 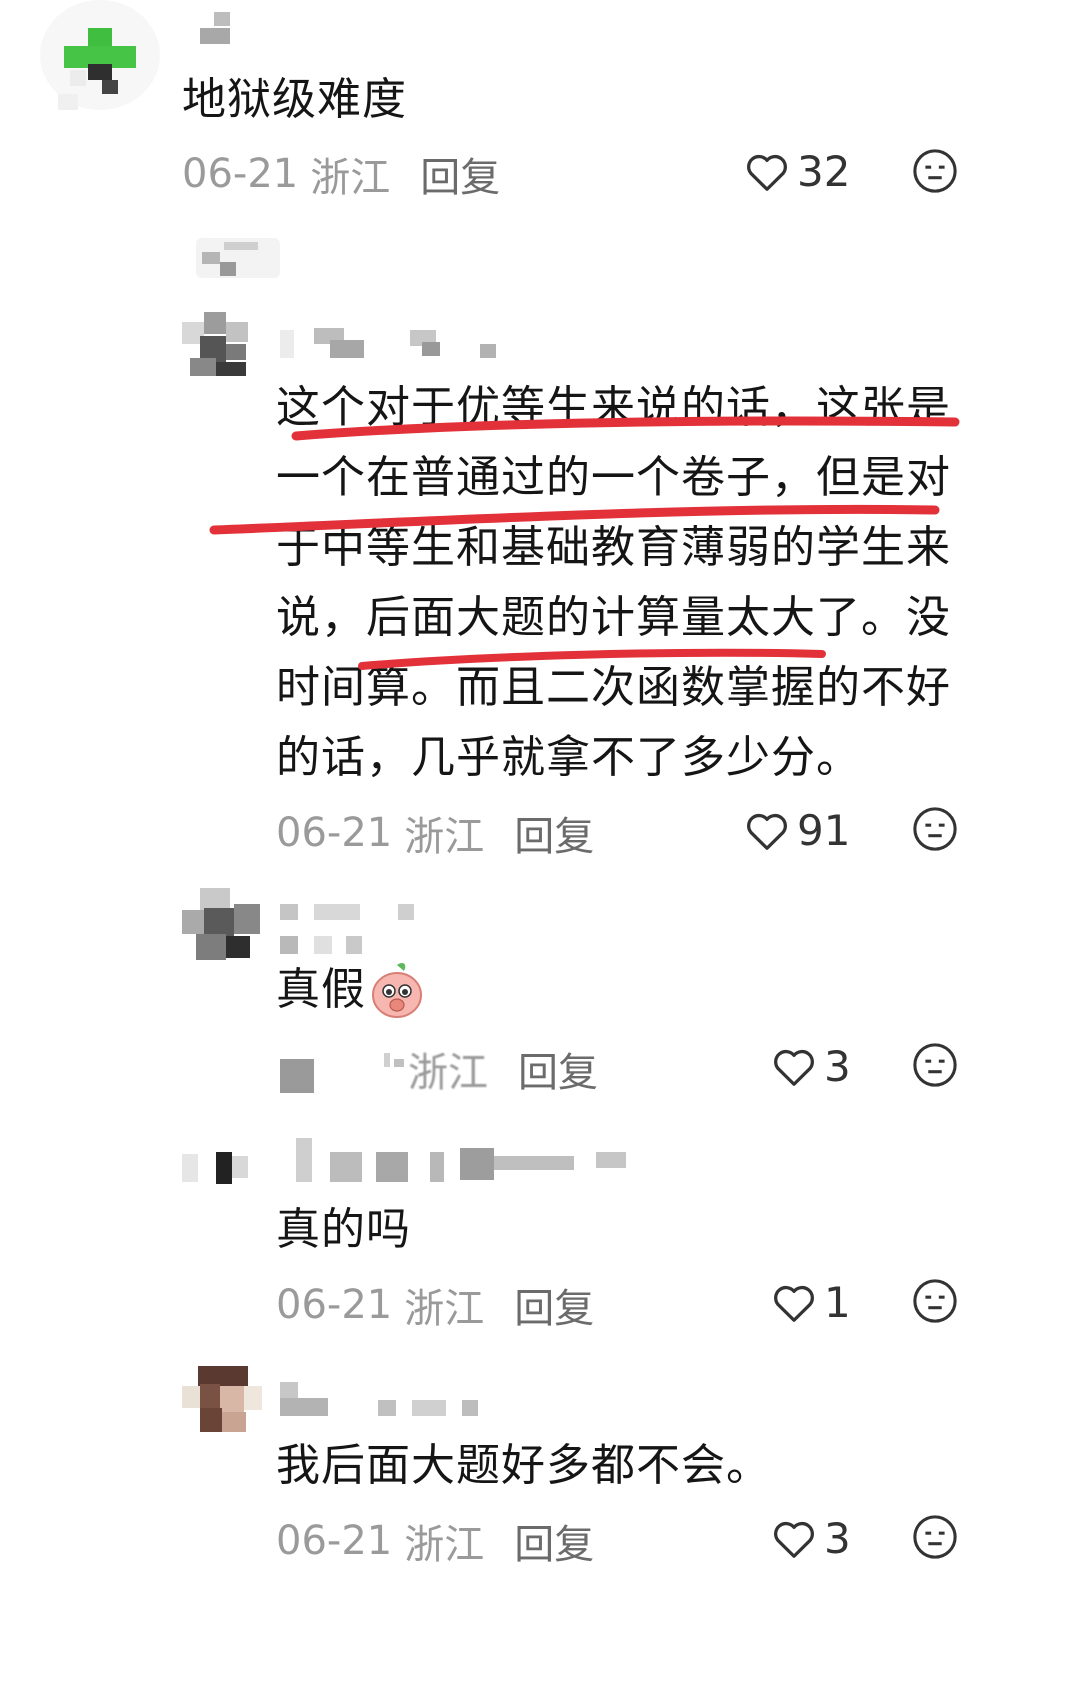 What do you see at coordinates (397, 990) in the screenshot?
I see `peach-sticker-icon` at bounding box center [397, 990].